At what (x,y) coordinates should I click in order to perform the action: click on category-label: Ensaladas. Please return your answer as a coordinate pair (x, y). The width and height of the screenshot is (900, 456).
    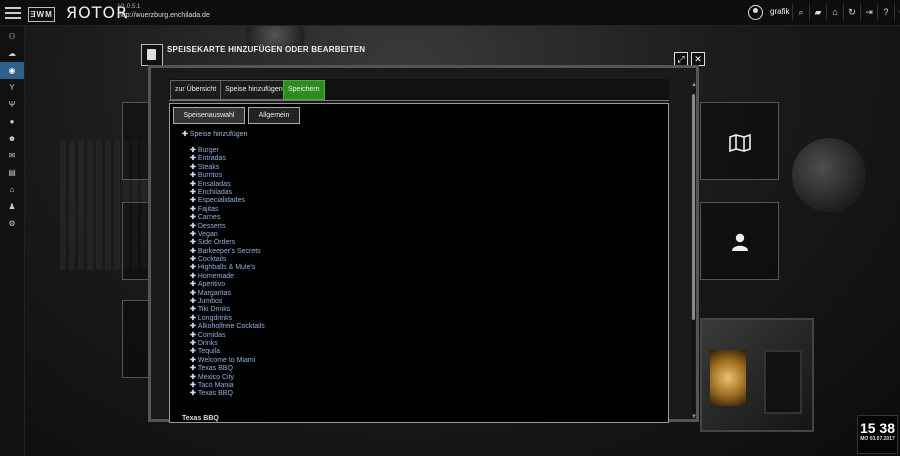
    Looking at the image, I should click on (214, 184).